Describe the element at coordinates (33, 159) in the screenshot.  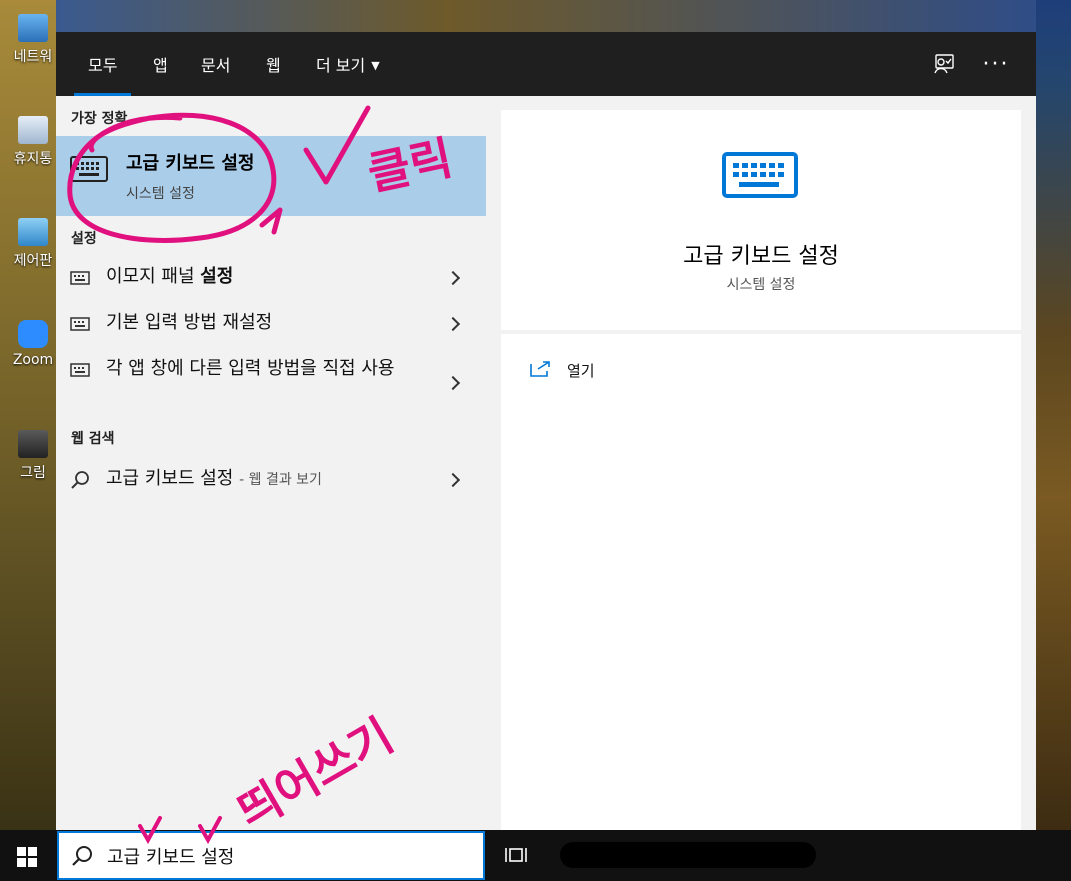
I see `desktop-icon-label: 휴지통` at that location.